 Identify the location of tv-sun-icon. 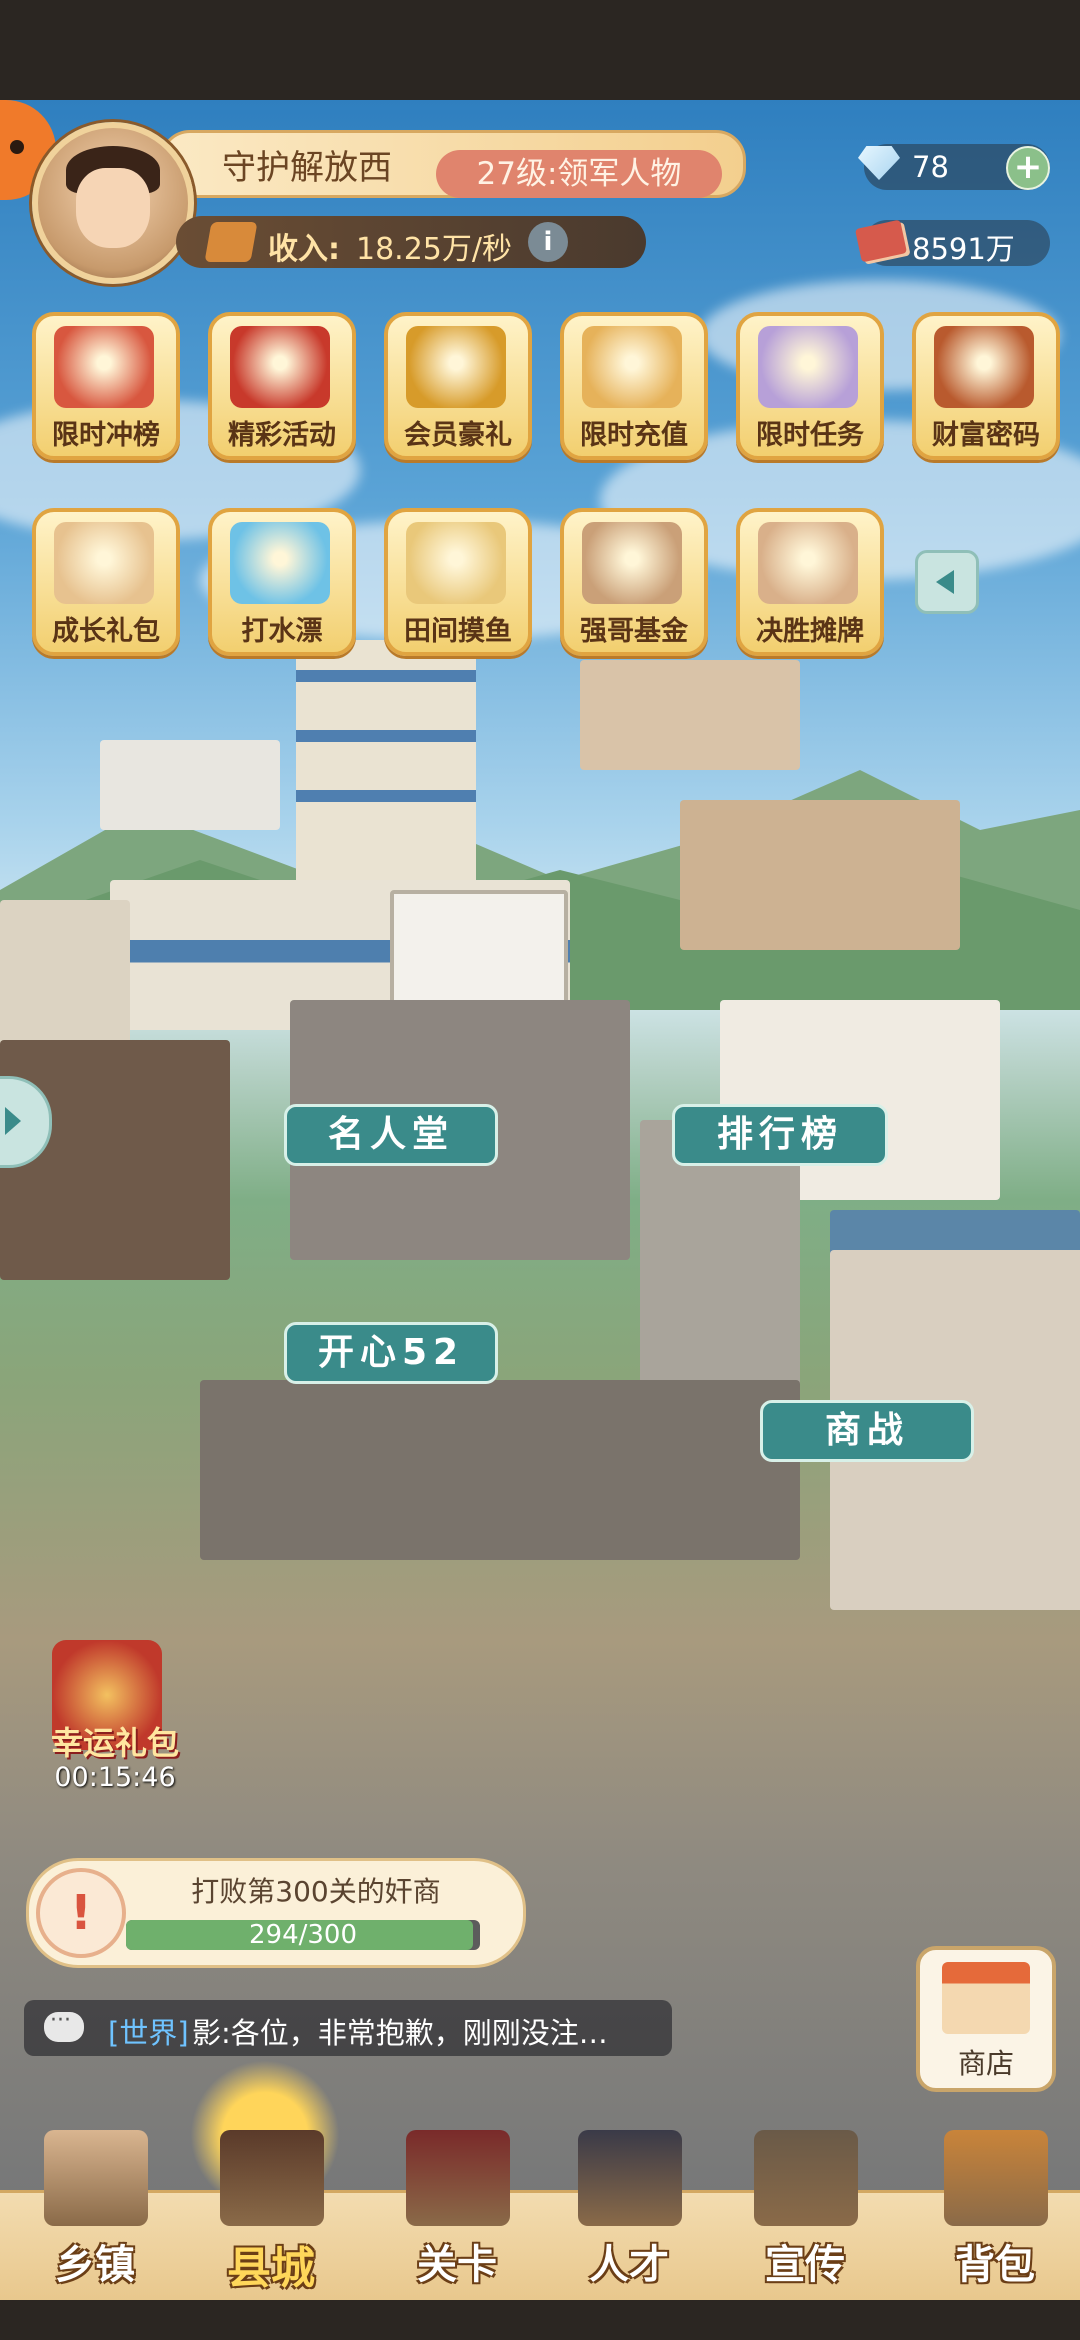
(272, 2178).